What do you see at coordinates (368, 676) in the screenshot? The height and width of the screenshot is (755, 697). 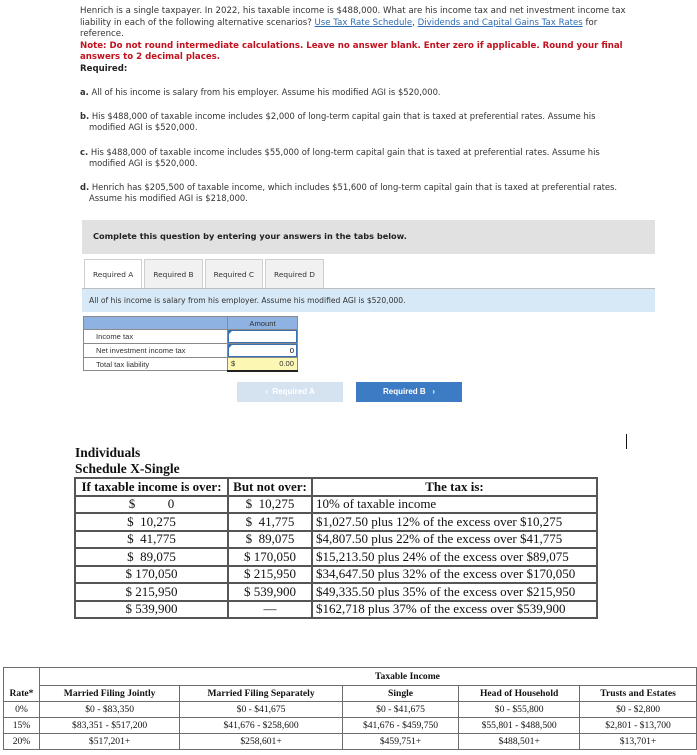 I see `header-taxable-income: Taxable Income` at bounding box center [368, 676].